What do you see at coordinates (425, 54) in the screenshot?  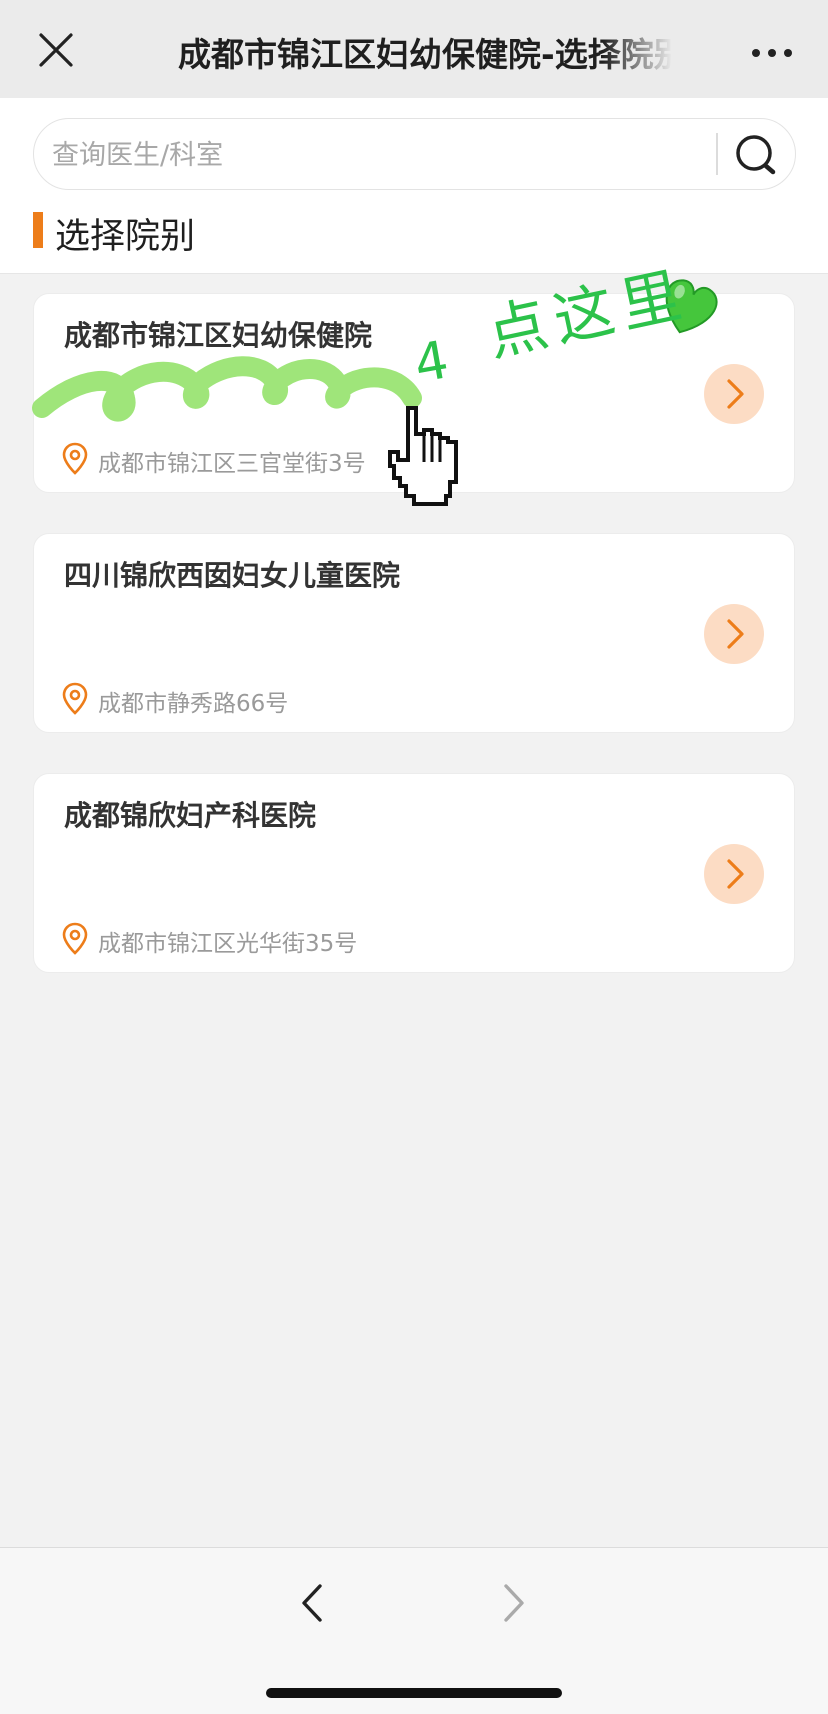 I see `page-title: 成都市锦江区妇幼保健院-选择院别` at bounding box center [425, 54].